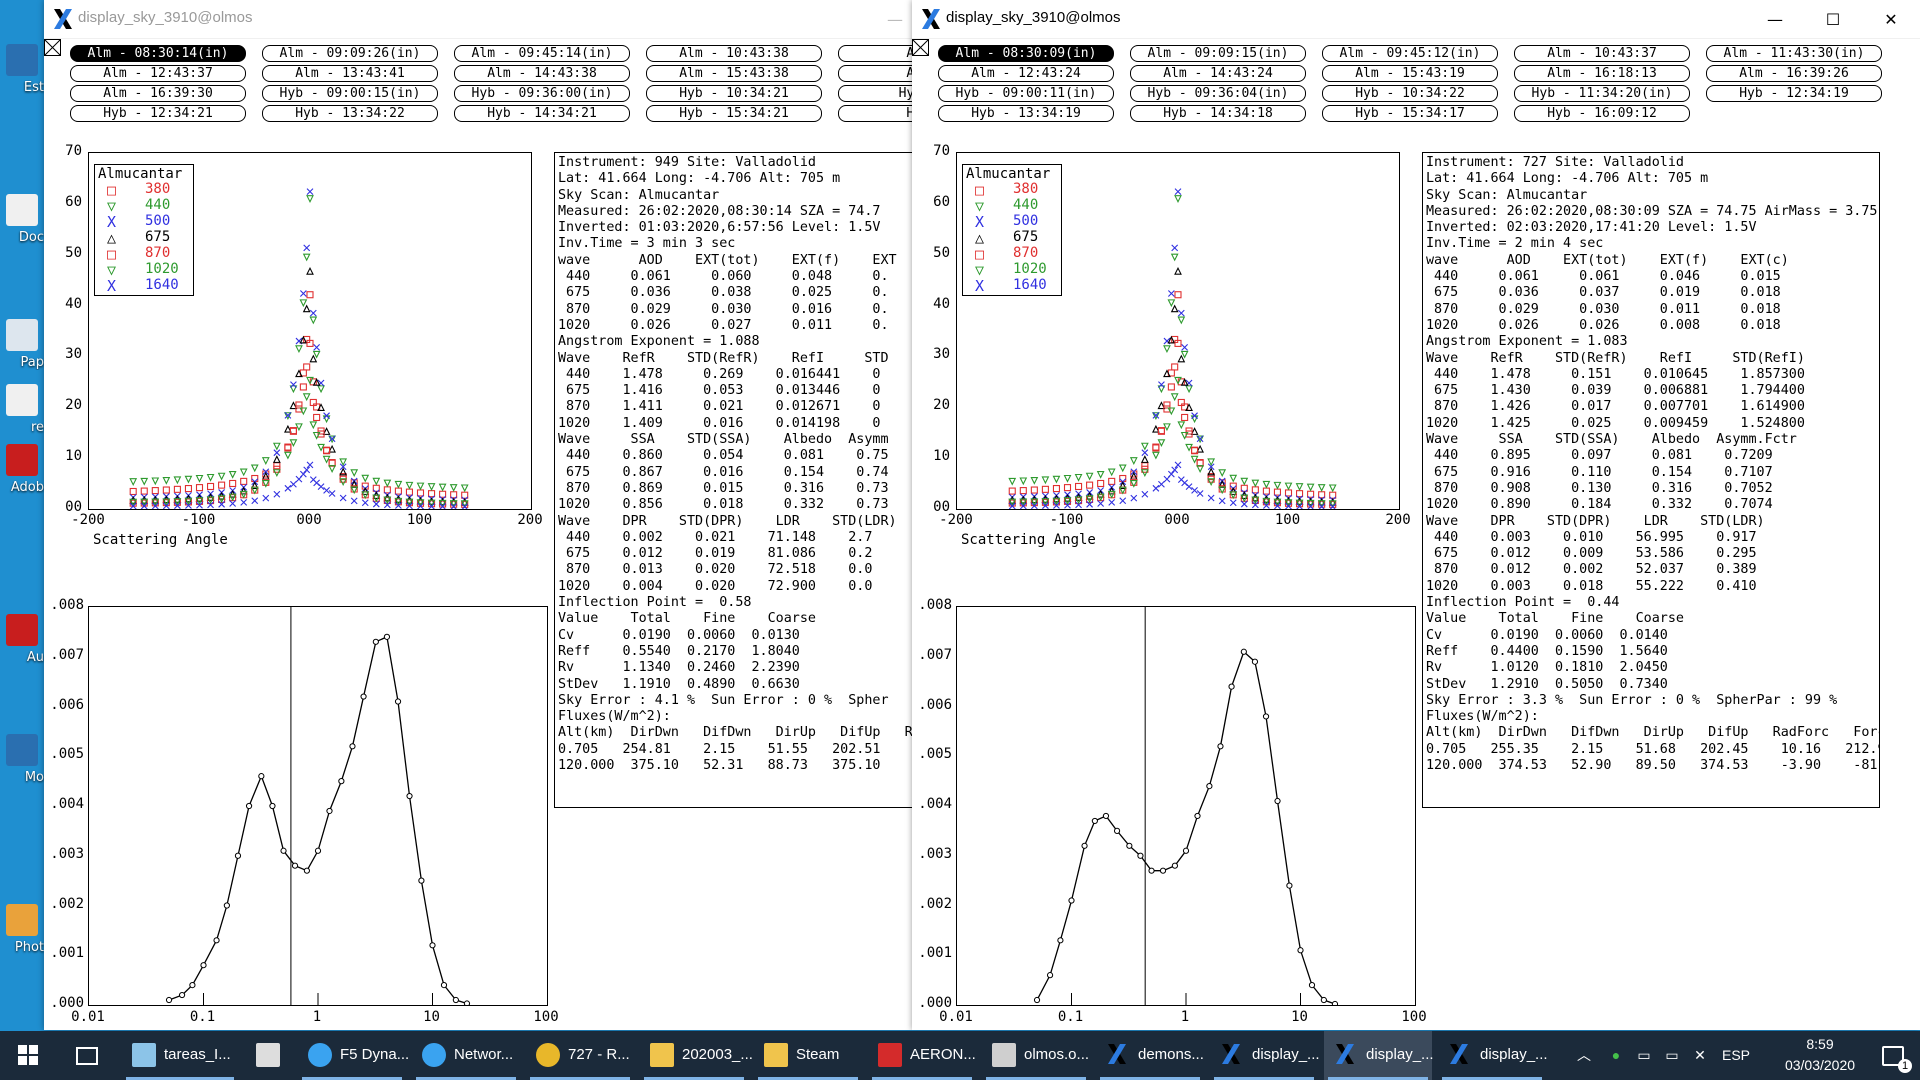 This screenshot has height=1080, width=1920. What do you see at coordinates (158, 93) in the screenshot?
I see `scan-button: Alm - 16:39:30` at bounding box center [158, 93].